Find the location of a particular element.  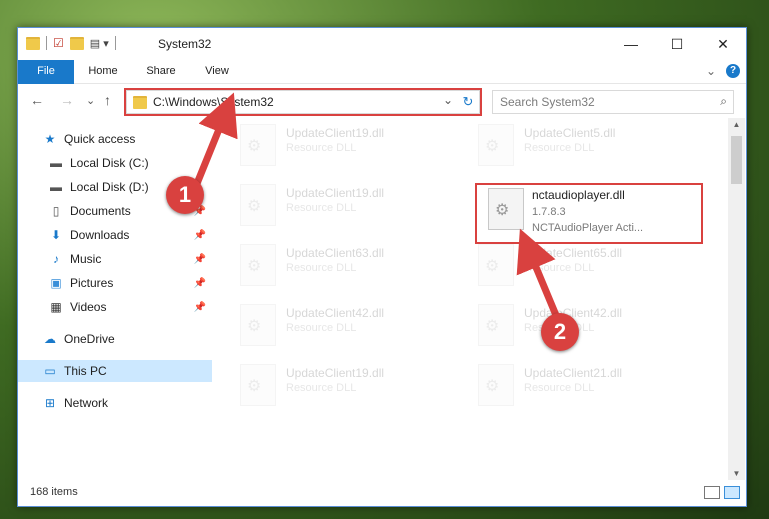

address-highlight-box is located at coordinates (303, 102).